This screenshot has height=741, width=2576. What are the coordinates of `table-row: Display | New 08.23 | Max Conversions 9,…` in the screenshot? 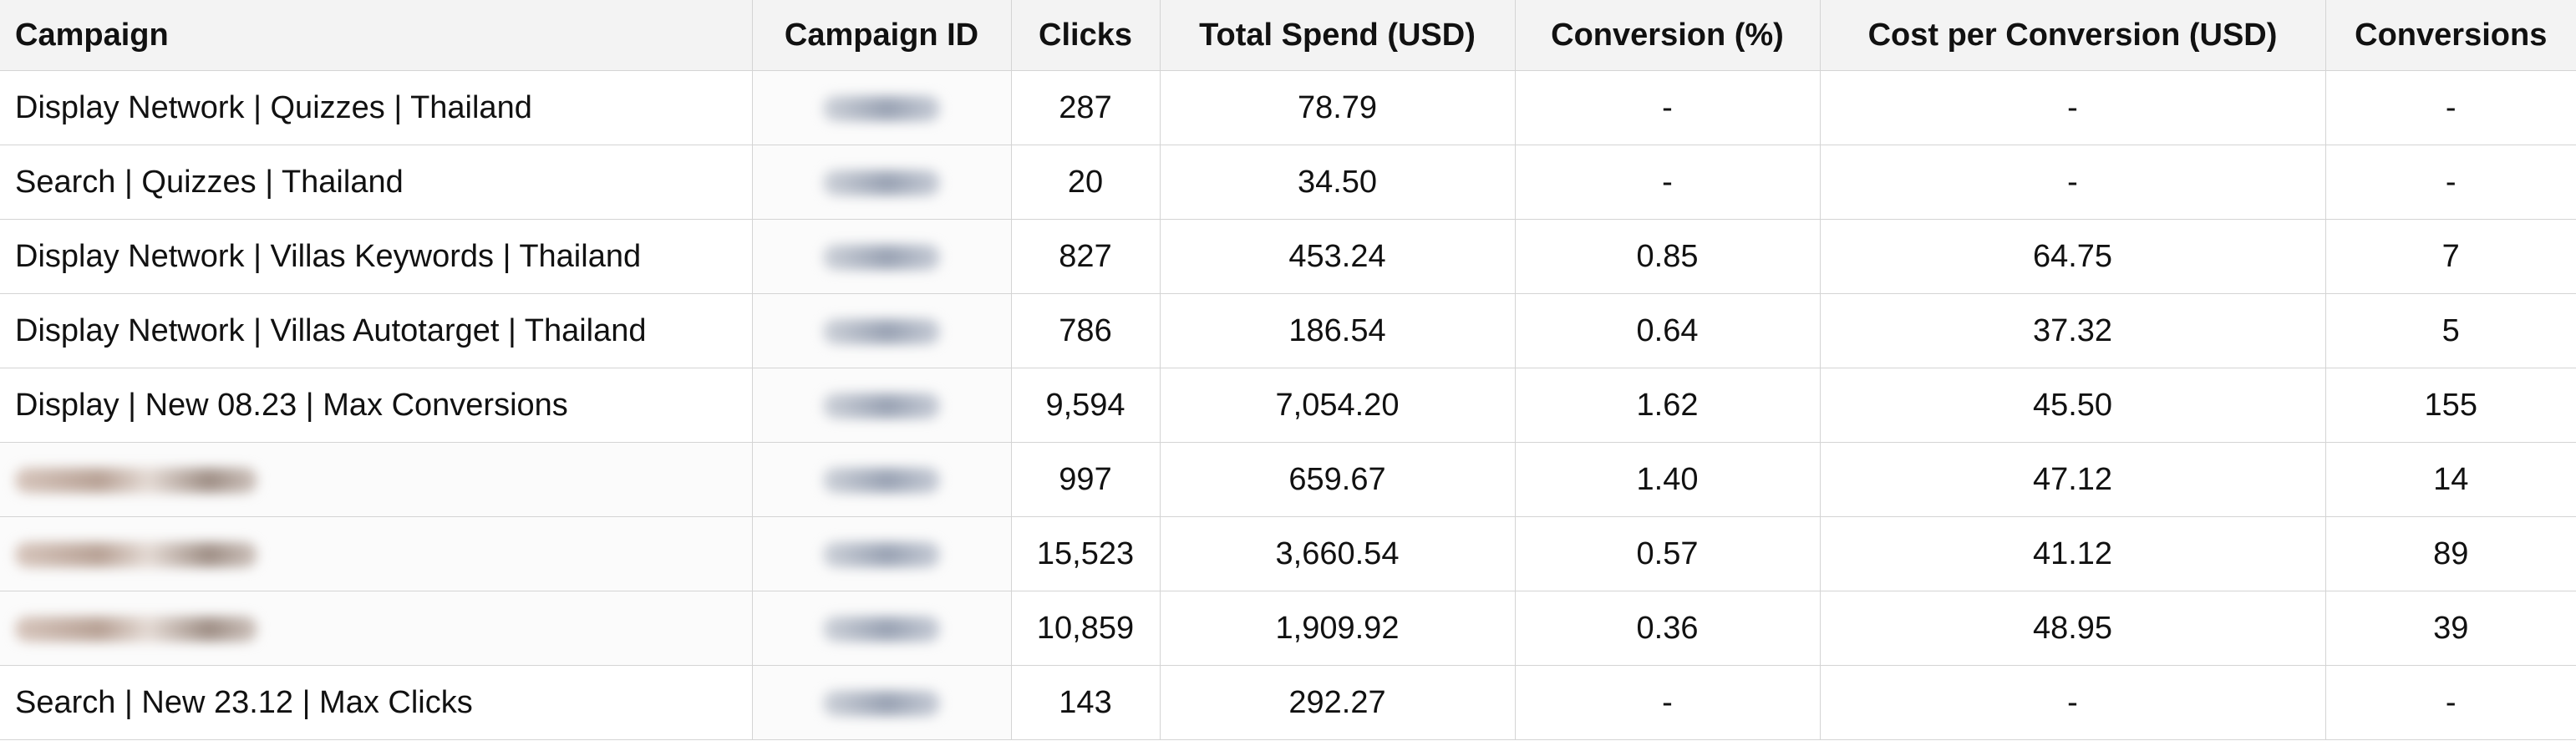 It's located at (1288, 405).